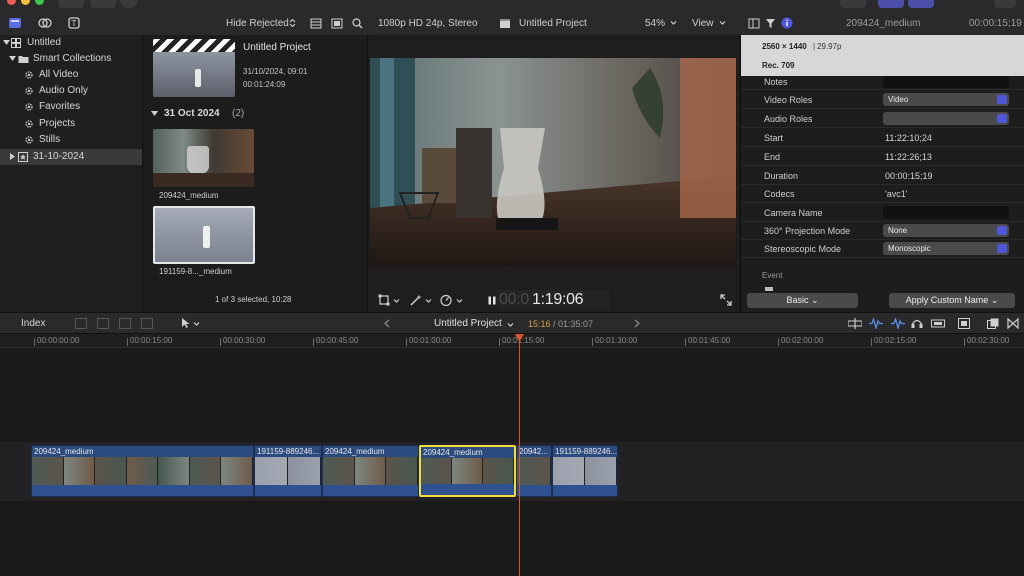 The image size is (1024, 576). Describe the element at coordinates (71, 157) in the screenshot. I see `sidebar-item-event: 31-10-2024` at that location.